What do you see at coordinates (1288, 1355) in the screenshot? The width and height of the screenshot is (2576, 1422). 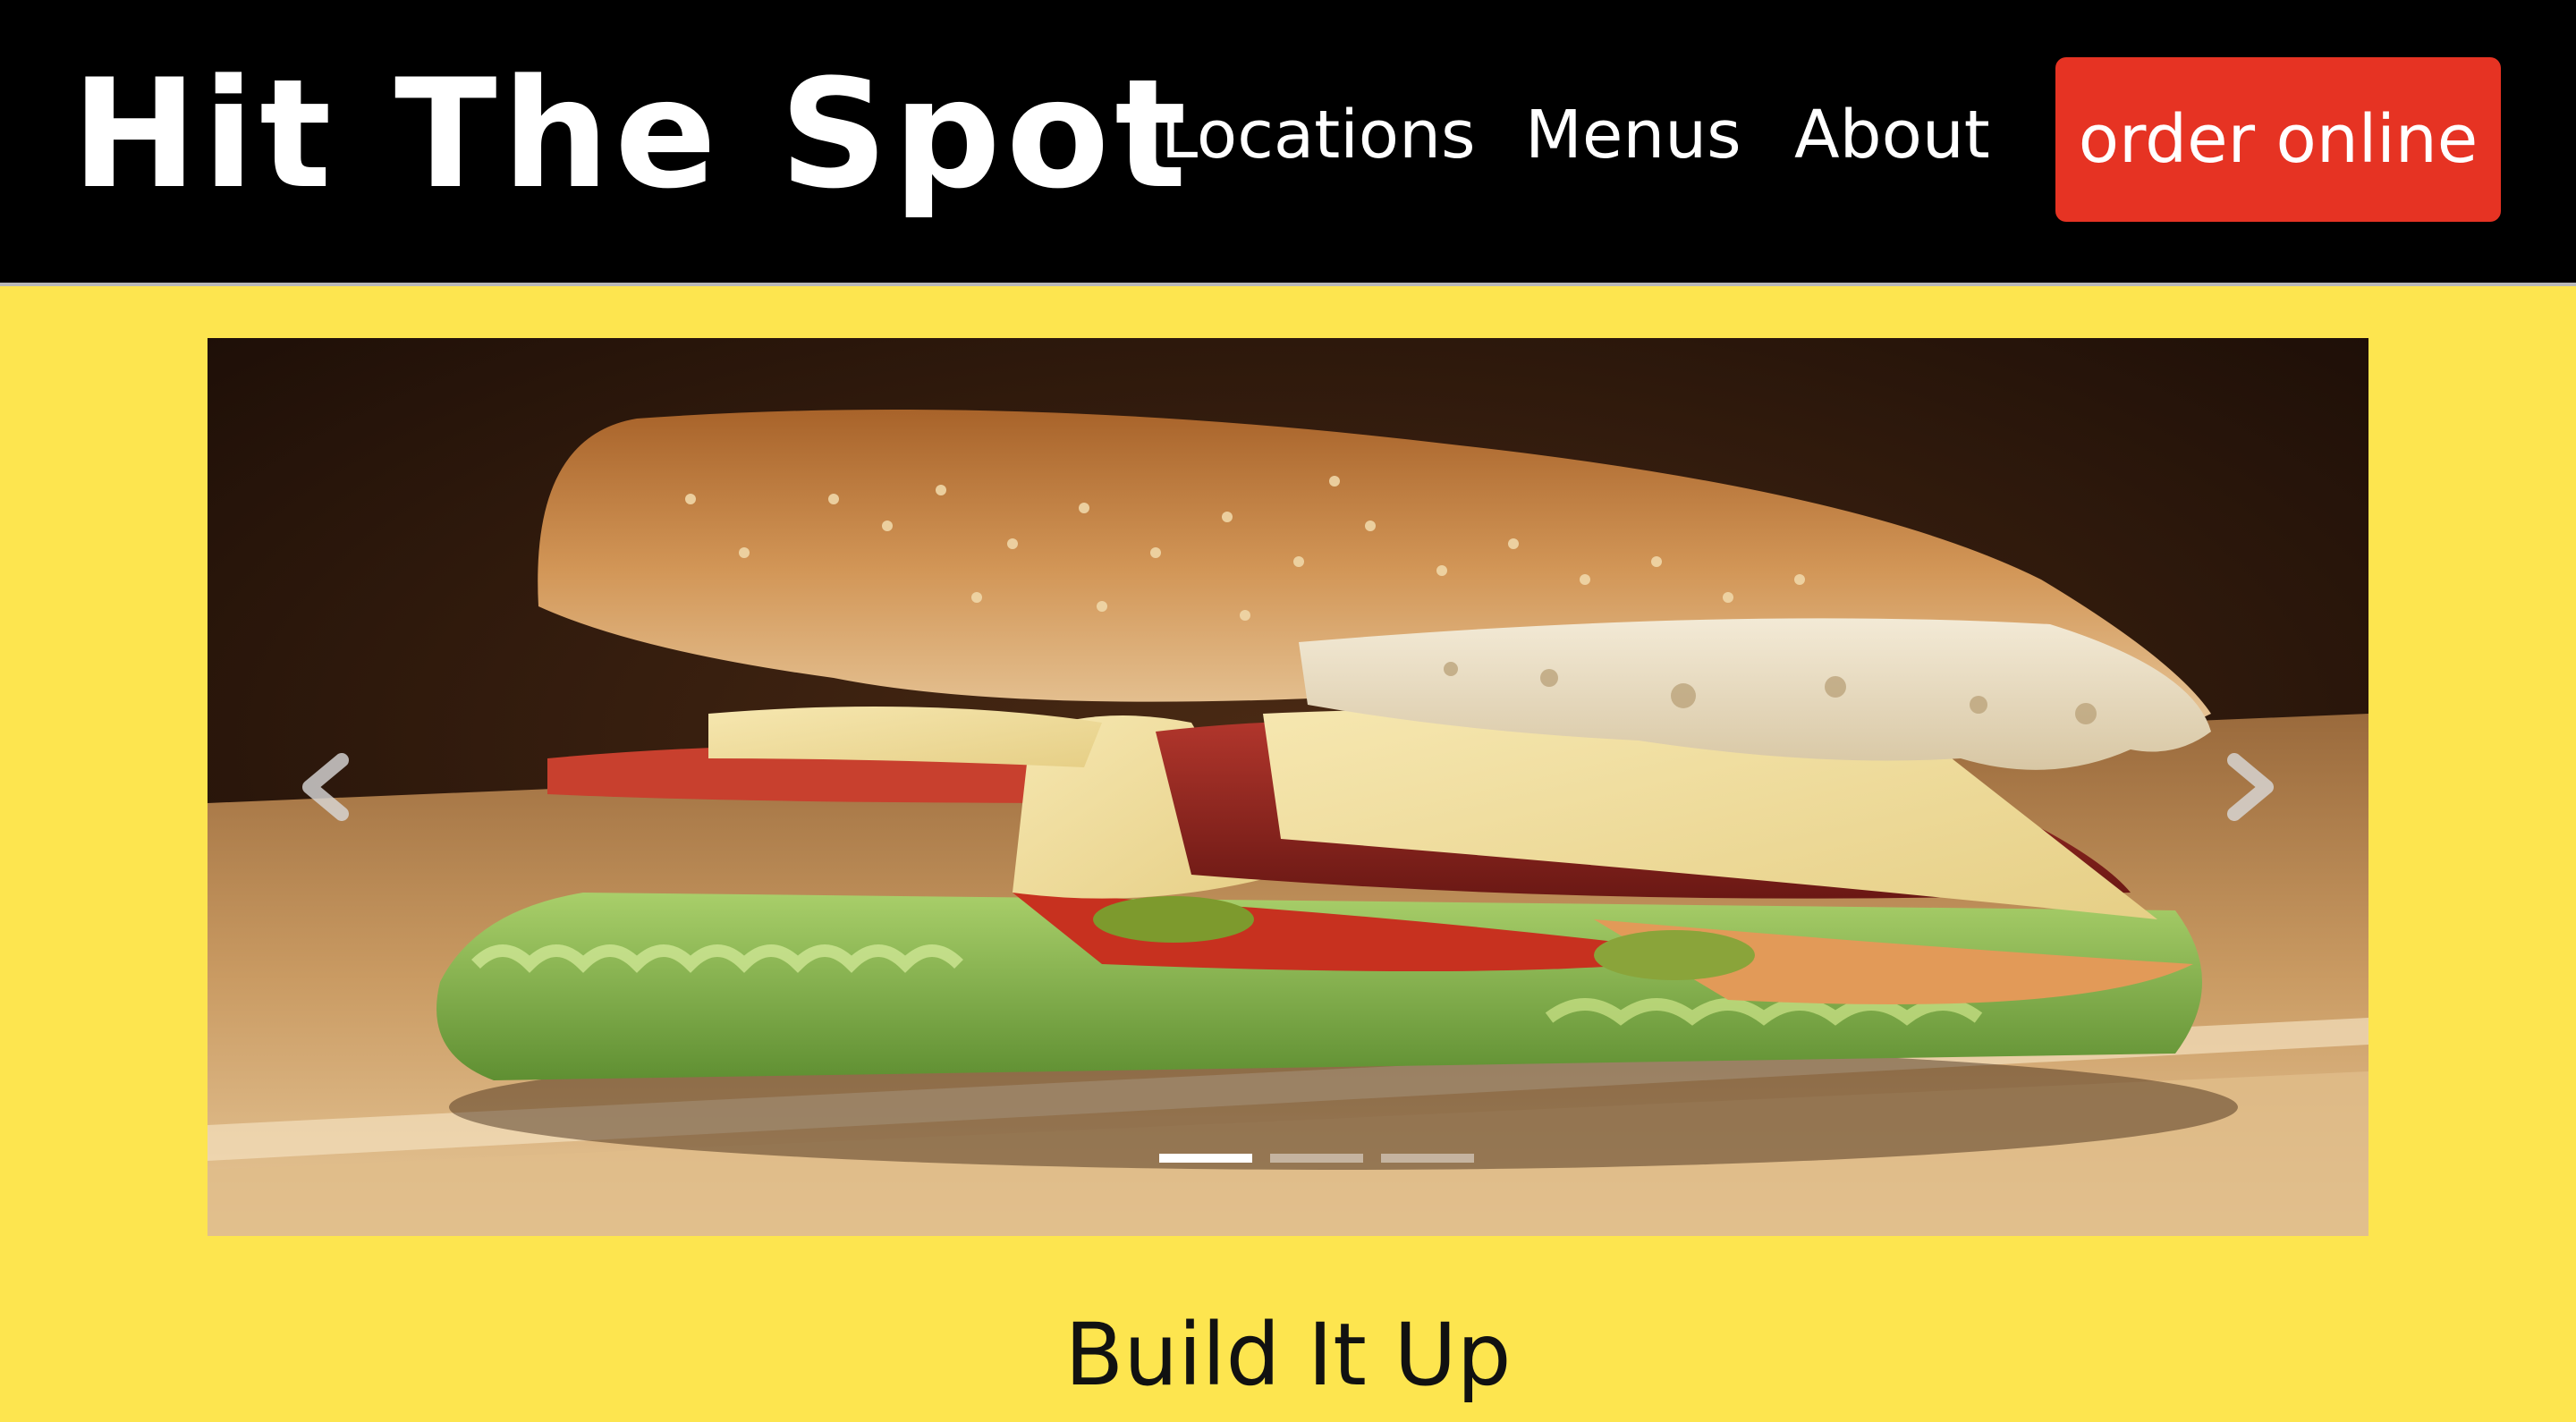 I see `section-heading: Build It Up` at bounding box center [1288, 1355].